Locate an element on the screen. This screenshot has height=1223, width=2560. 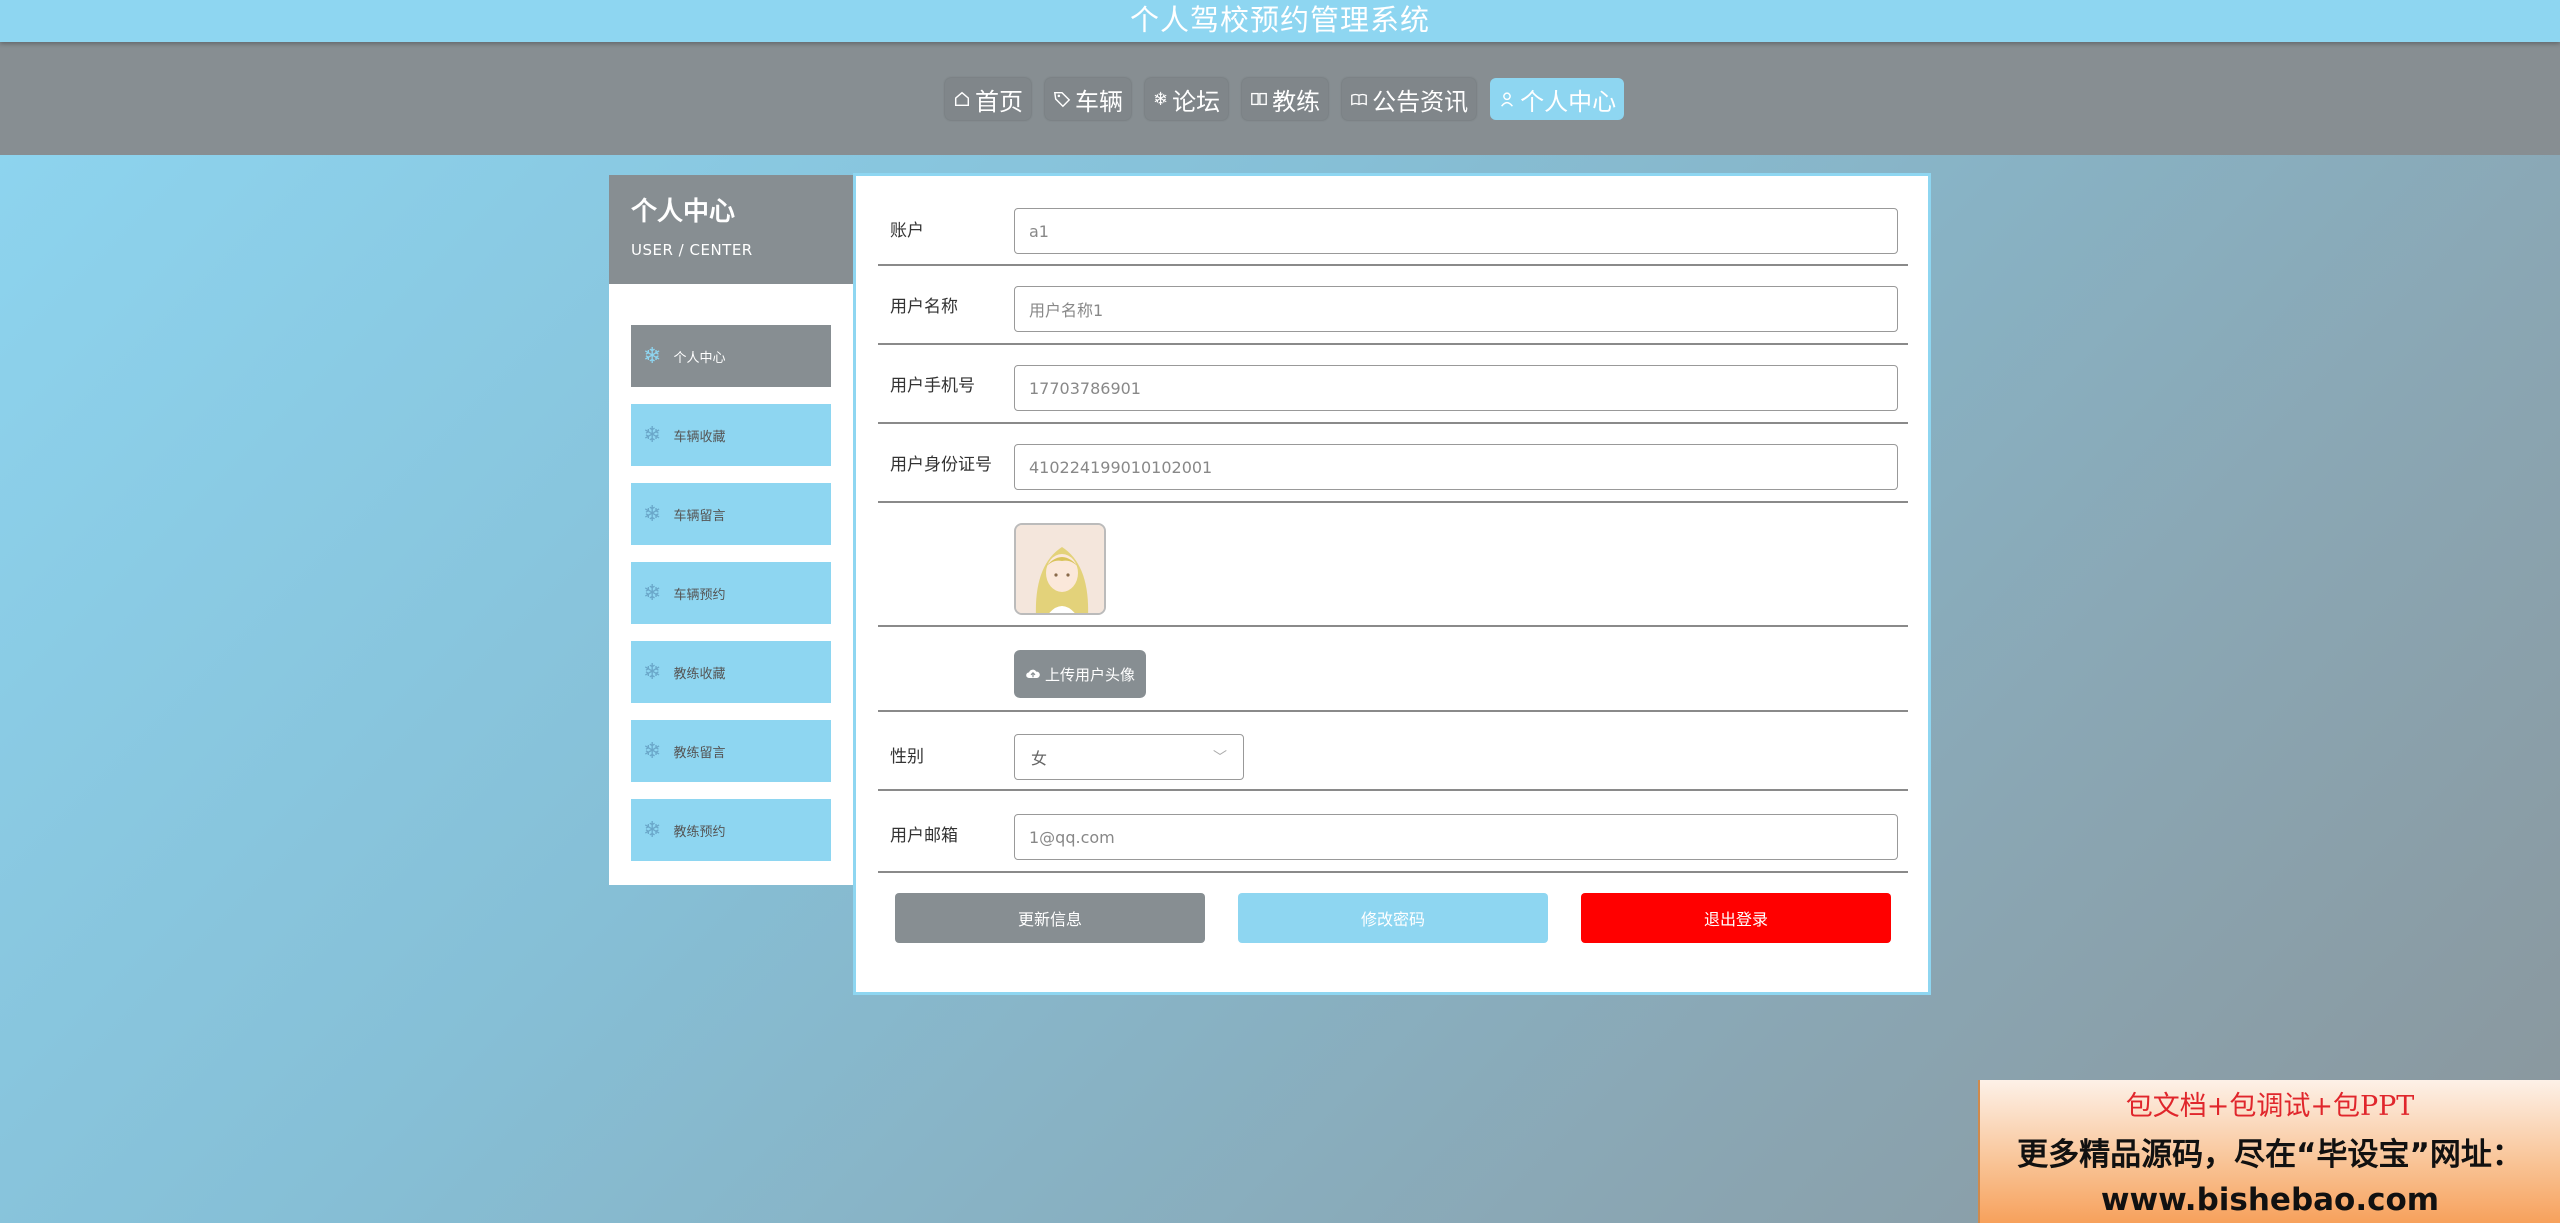
main-nav-bar: 首页 车辆 ❄ 论坛 教练 公告资讯 个人中心 is located at coordinates (1280, 98).